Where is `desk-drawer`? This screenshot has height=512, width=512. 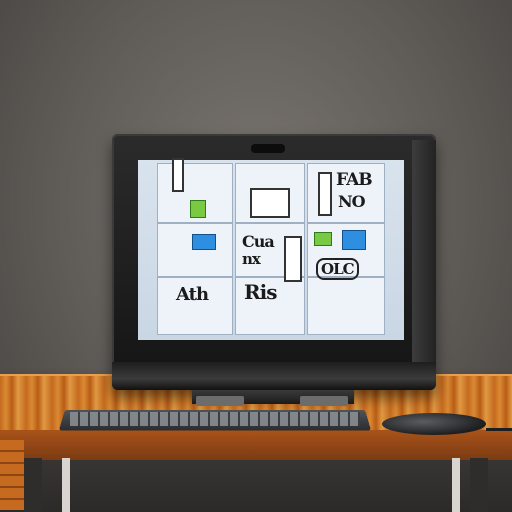 desk-drawer is located at coordinates (12, 475).